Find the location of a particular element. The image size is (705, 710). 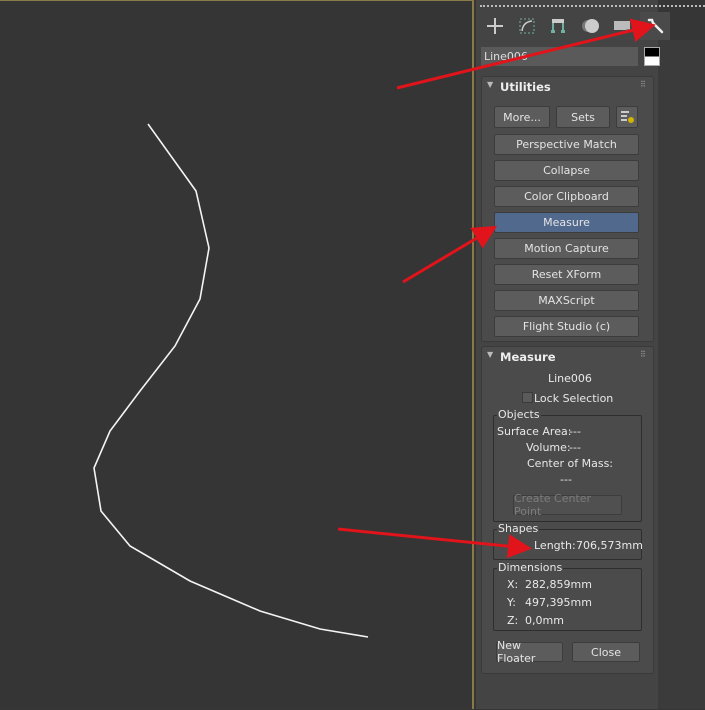

arrow-to-measure-button is located at coordinates (450, 254).